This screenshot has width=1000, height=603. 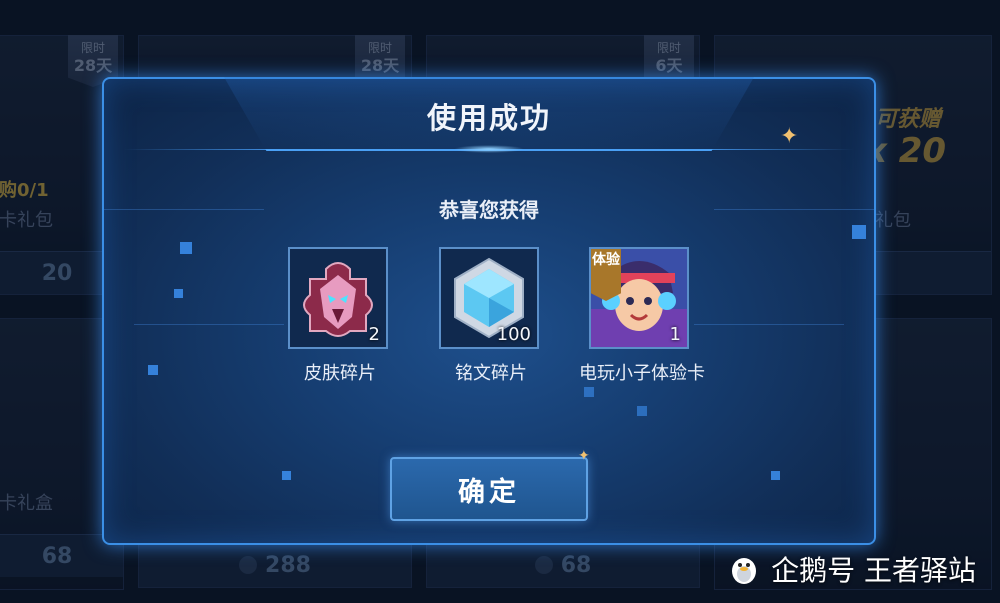 What do you see at coordinates (374, 334) in the screenshot?
I see `reward-count: 2` at bounding box center [374, 334].